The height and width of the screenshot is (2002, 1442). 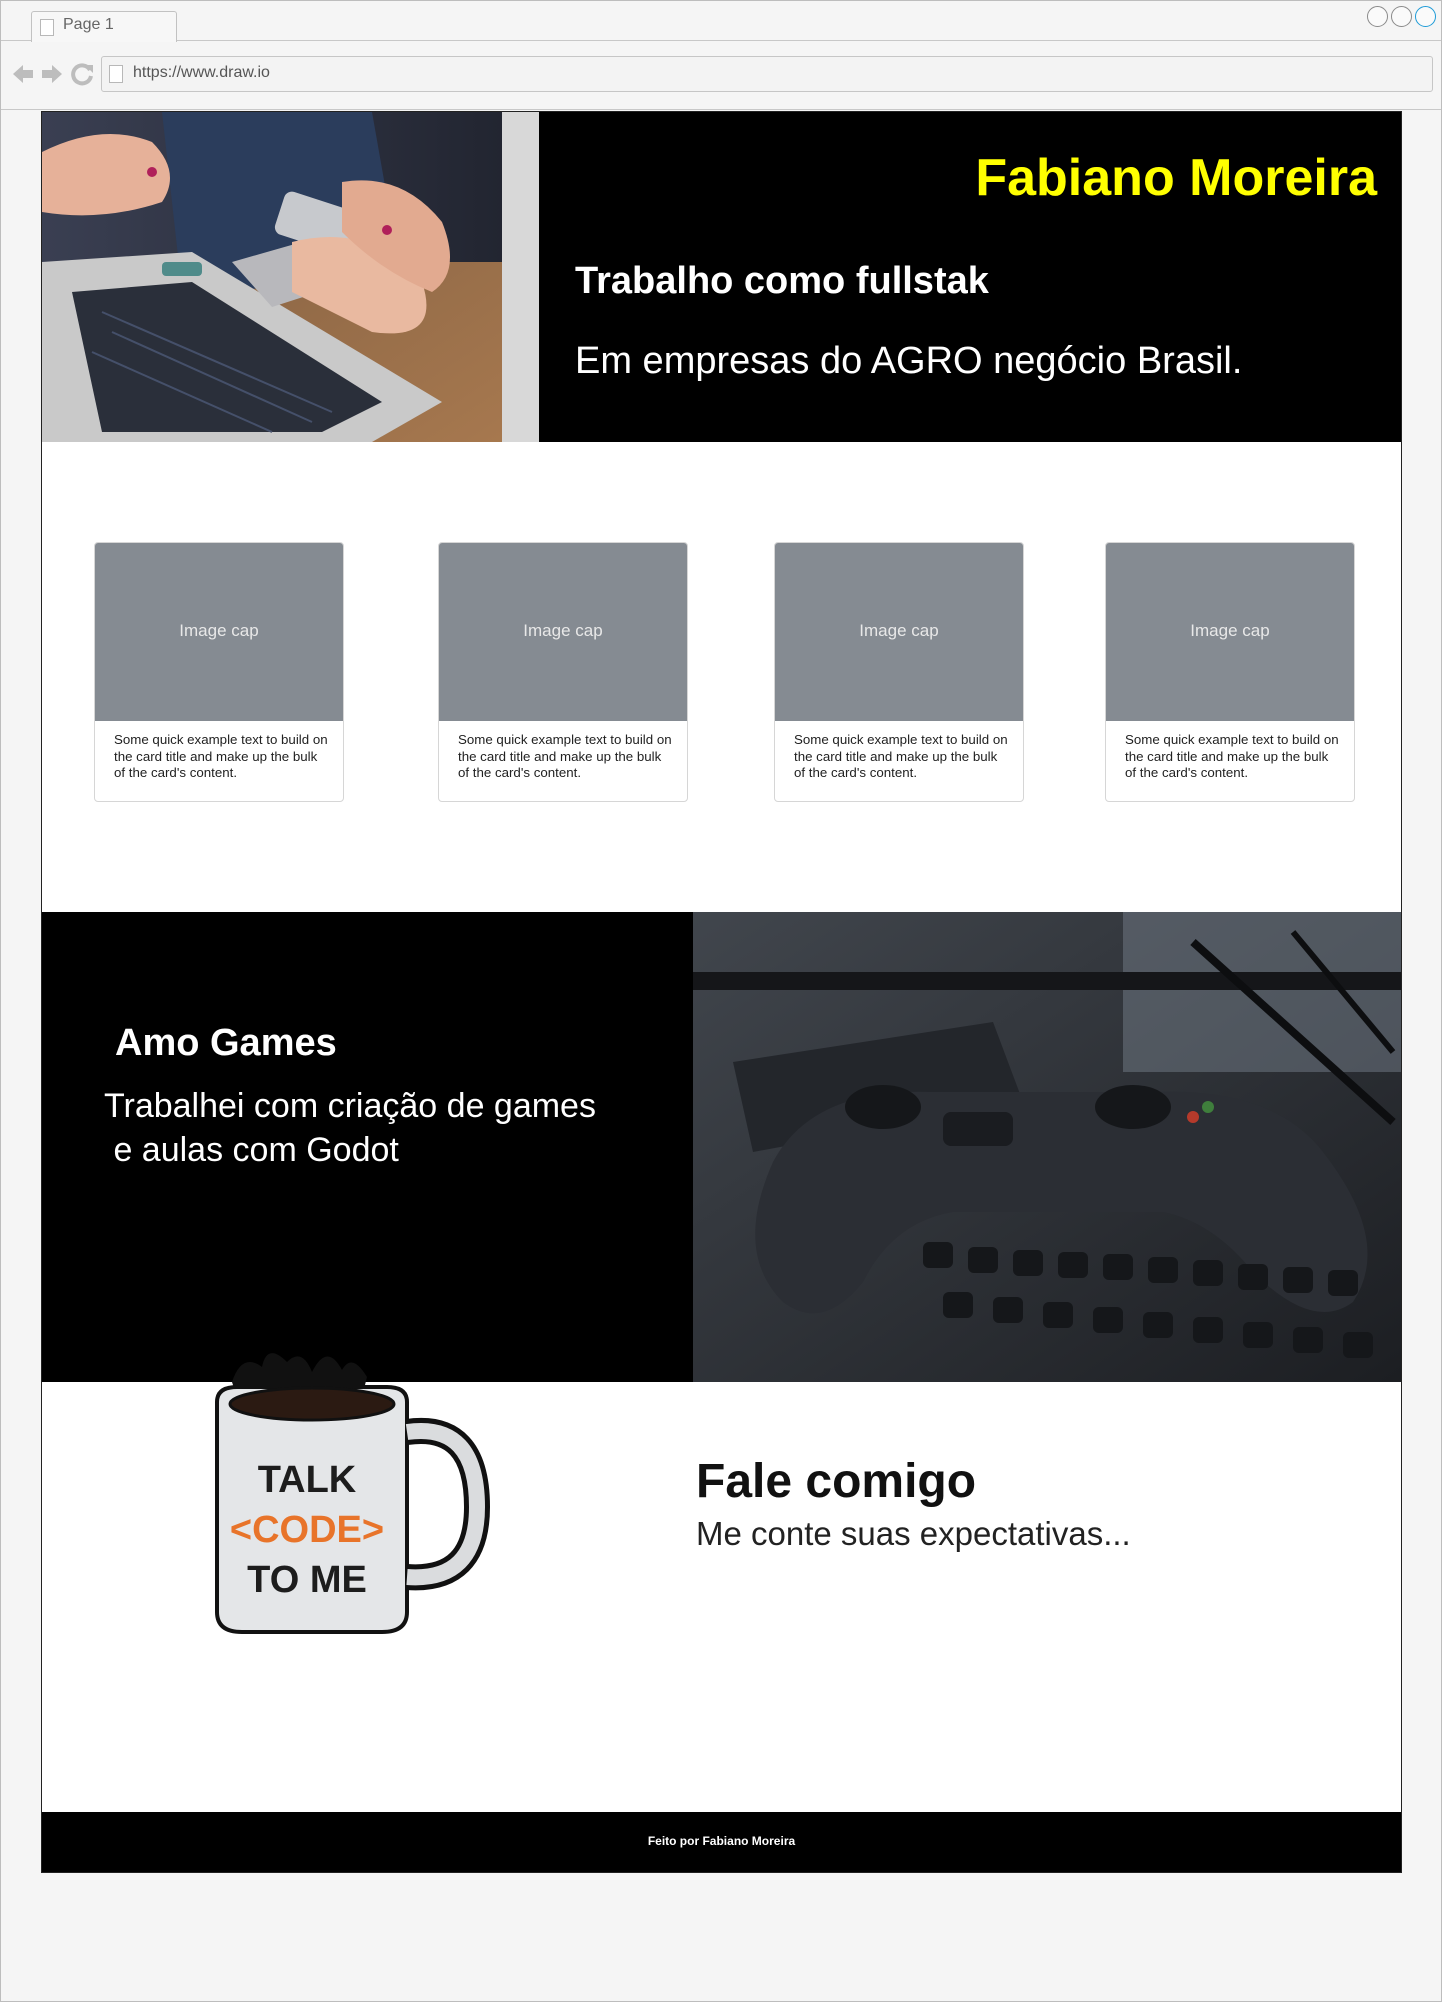 I want to click on mug-text-line2: <CODE>, so click(x=307, y=1530).